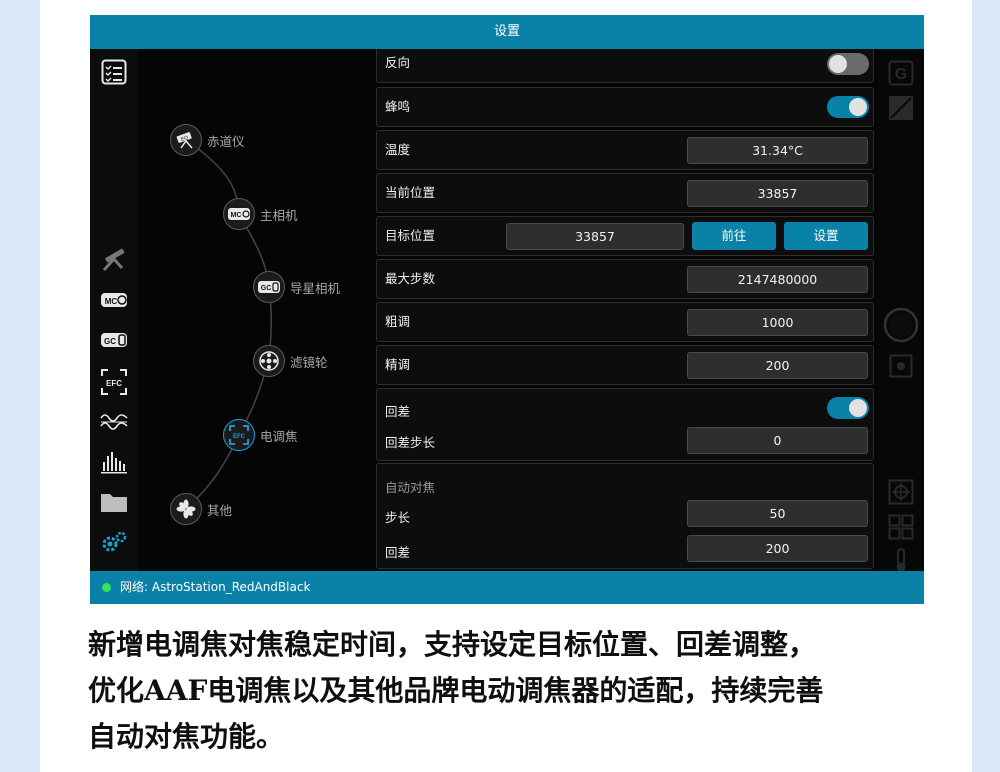 The width and height of the screenshot is (1000, 772). What do you see at coordinates (507, 587) in the screenshot?
I see `status-bar: 网络: AstroStation_RedAndBlack` at bounding box center [507, 587].